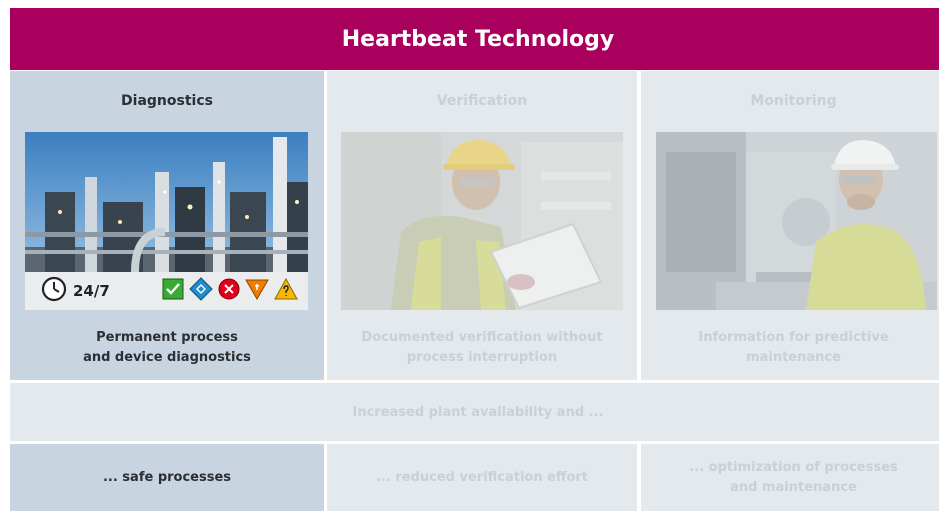 Image resolution: width=939 pixels, height=511 pixels. Describe the element at coordinates (793, 357) in the screenshot. I see `description-line: maintenance` at that location.